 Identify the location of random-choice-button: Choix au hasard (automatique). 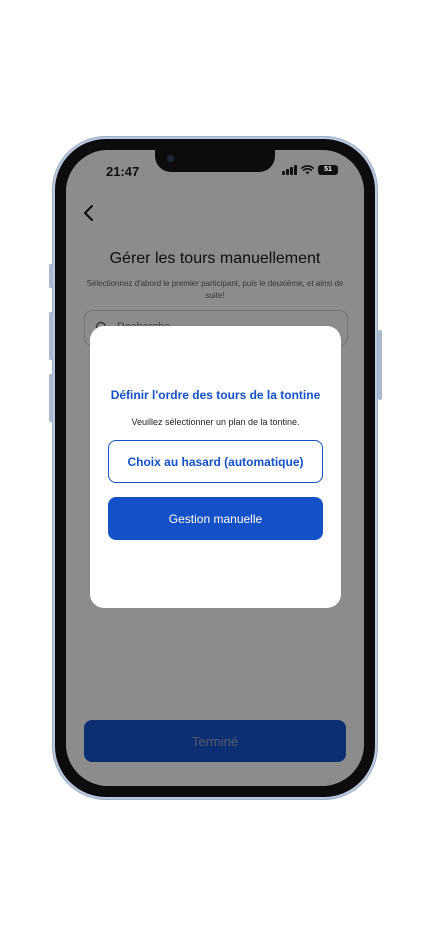
(215, 461).